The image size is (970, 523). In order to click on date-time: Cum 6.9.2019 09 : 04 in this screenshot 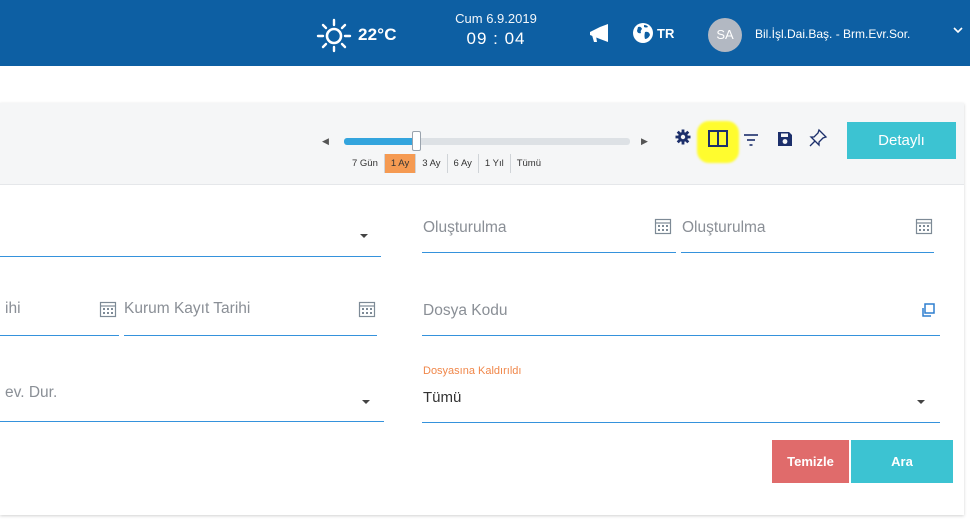, I will do `click(496, 30)`.